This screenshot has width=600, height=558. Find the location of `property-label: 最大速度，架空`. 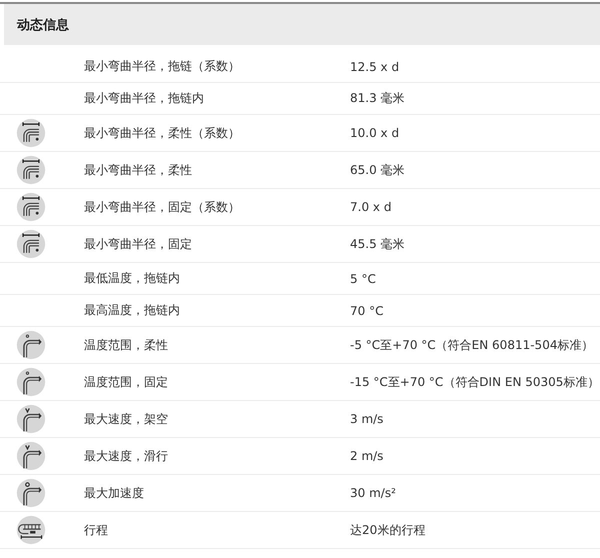

property-label: 最大速度，架空 is located at coordinates (126, 419).